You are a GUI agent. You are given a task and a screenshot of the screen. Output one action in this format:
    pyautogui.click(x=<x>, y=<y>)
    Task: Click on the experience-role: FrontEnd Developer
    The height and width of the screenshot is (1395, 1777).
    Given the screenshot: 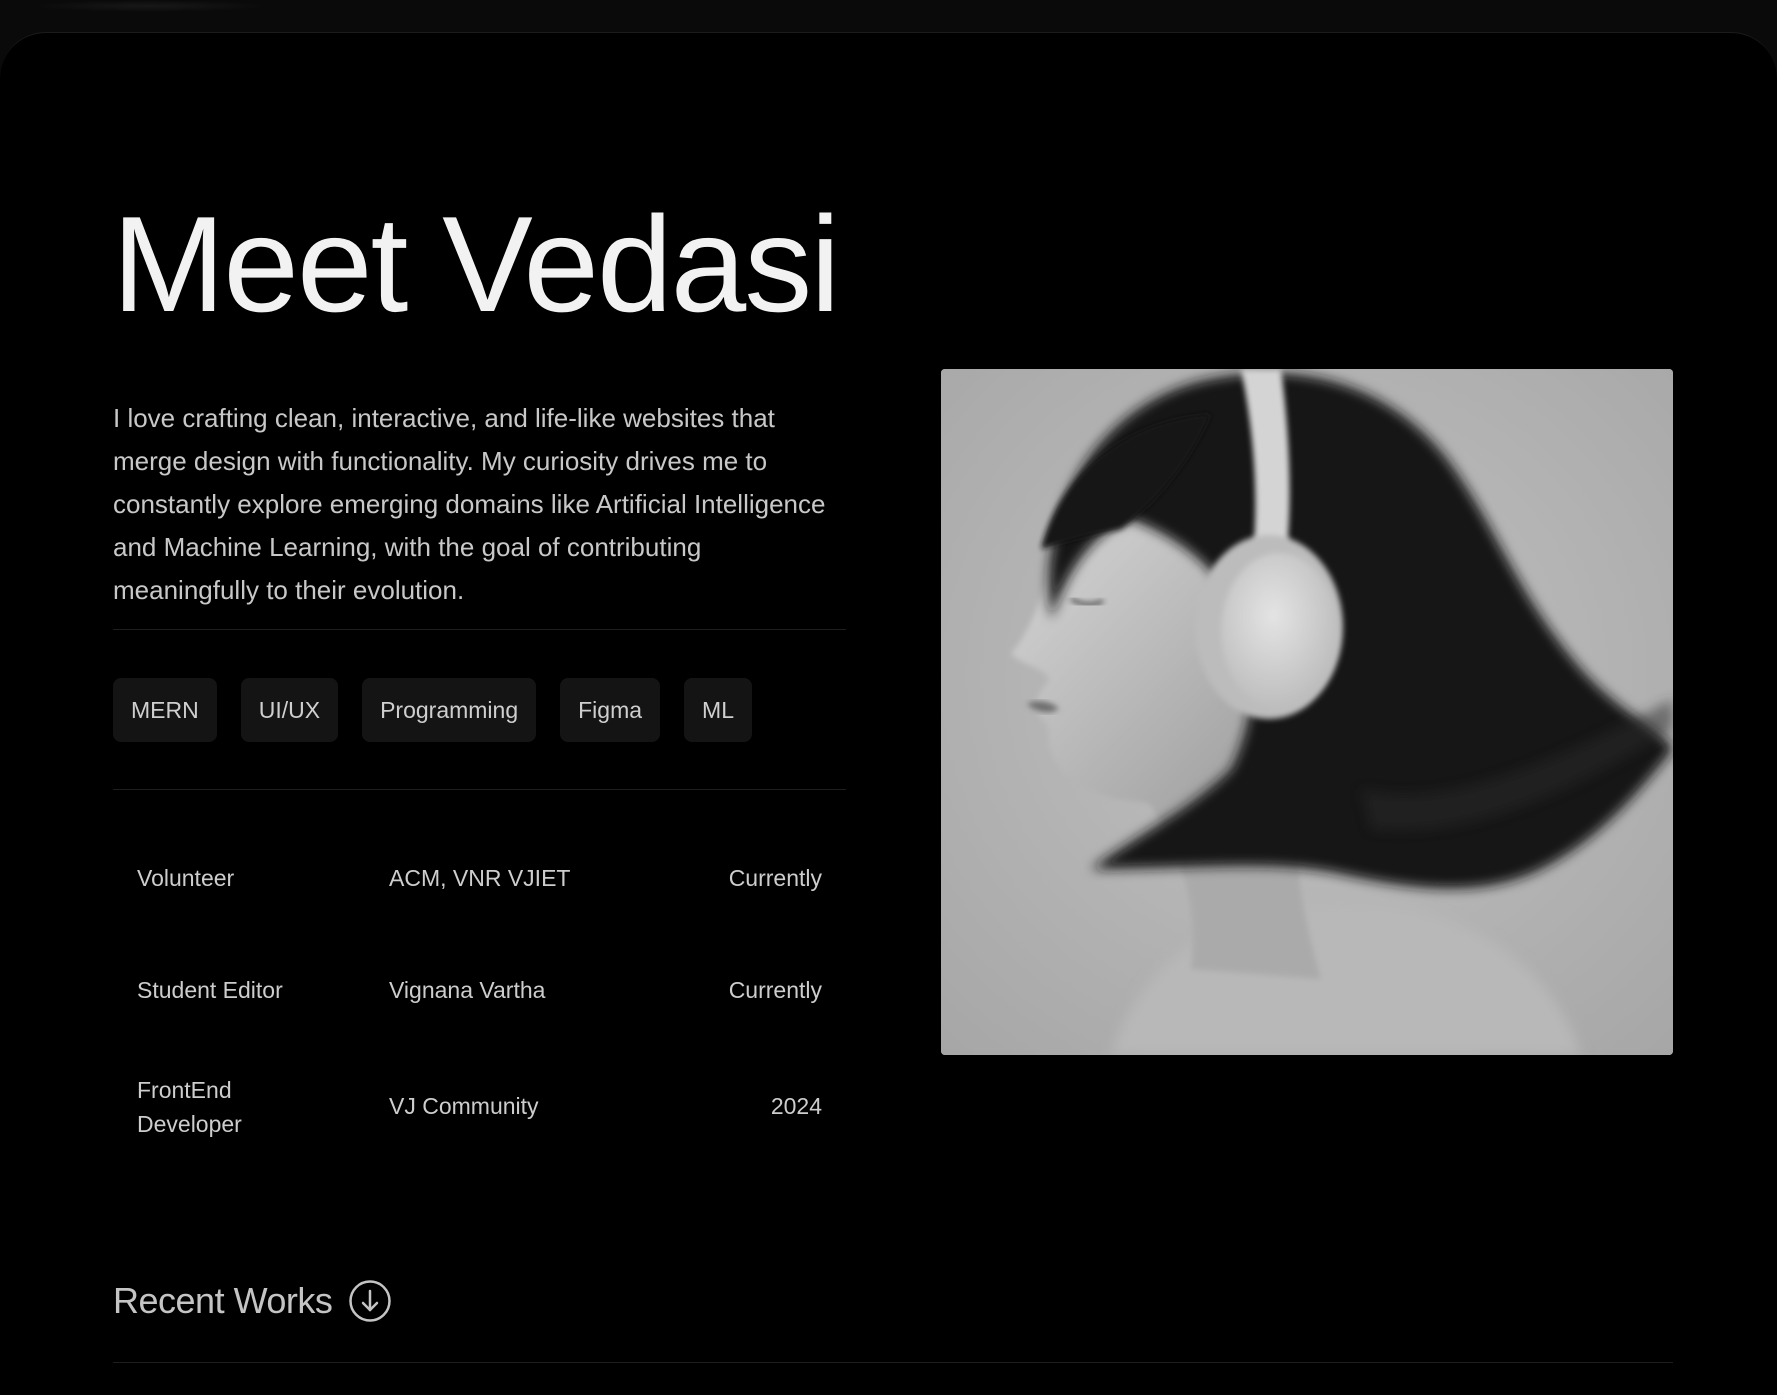 What is the action you would take?
    pyautogui.click(x=189, y=1107)
    